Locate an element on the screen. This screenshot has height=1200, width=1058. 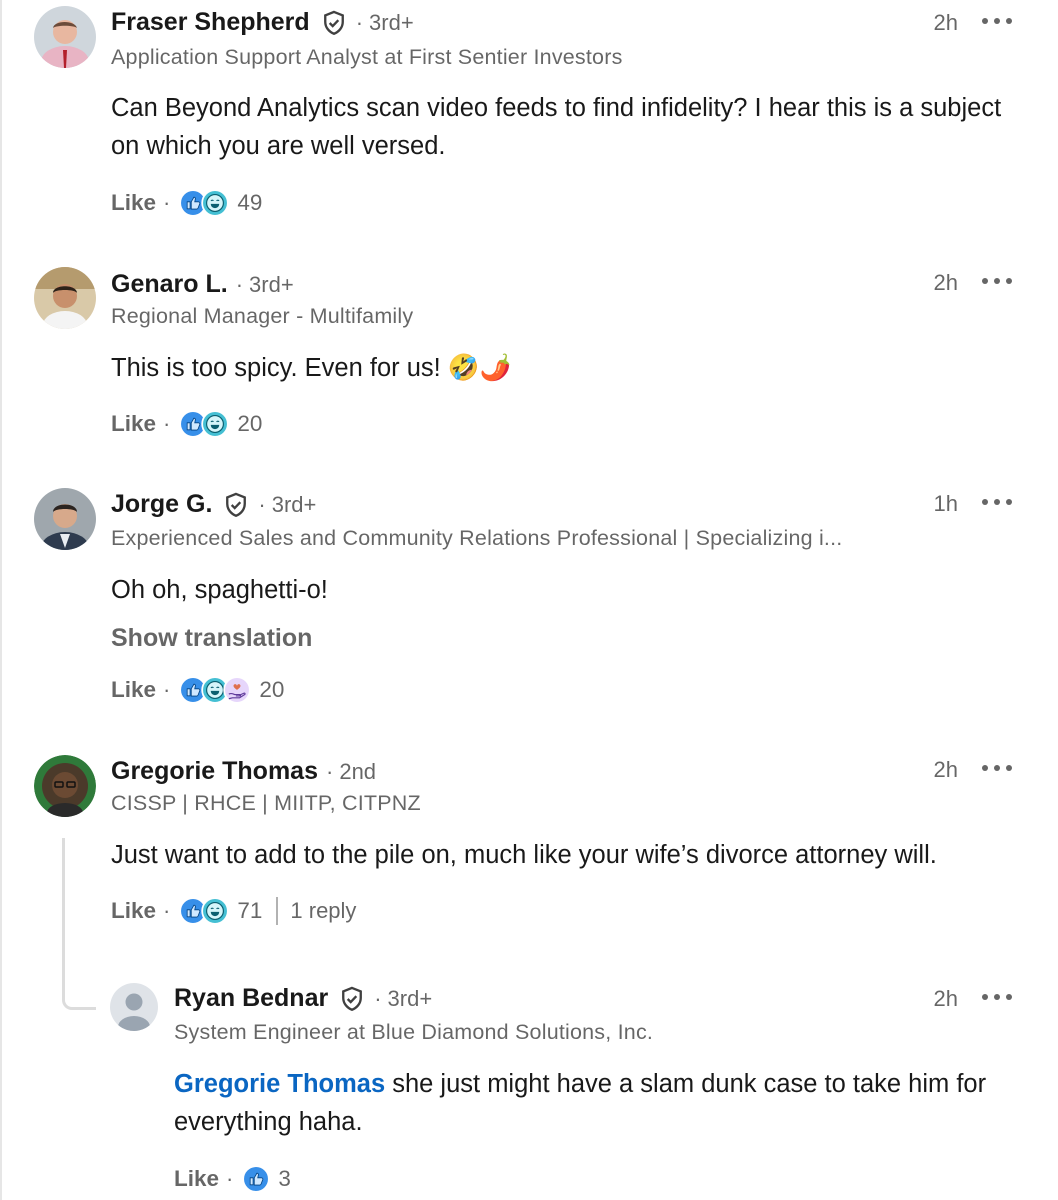
divider is located at coordinates (277, 911).